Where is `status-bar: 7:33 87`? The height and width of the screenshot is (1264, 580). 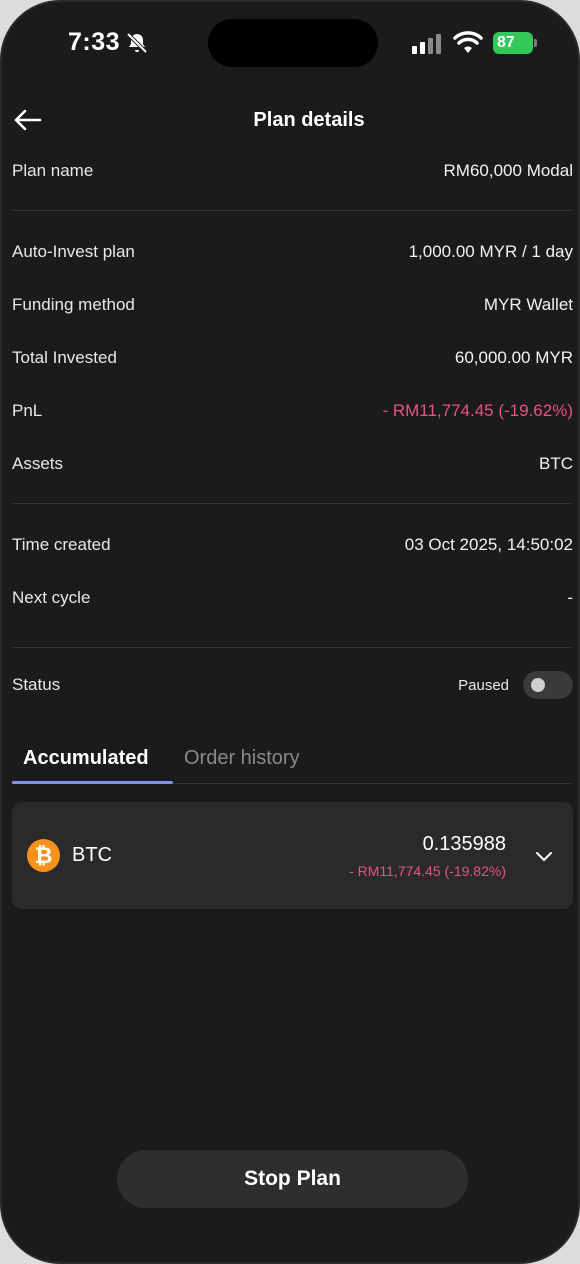
status-bar: 7:33 87 is located at coordinates (290, 42).